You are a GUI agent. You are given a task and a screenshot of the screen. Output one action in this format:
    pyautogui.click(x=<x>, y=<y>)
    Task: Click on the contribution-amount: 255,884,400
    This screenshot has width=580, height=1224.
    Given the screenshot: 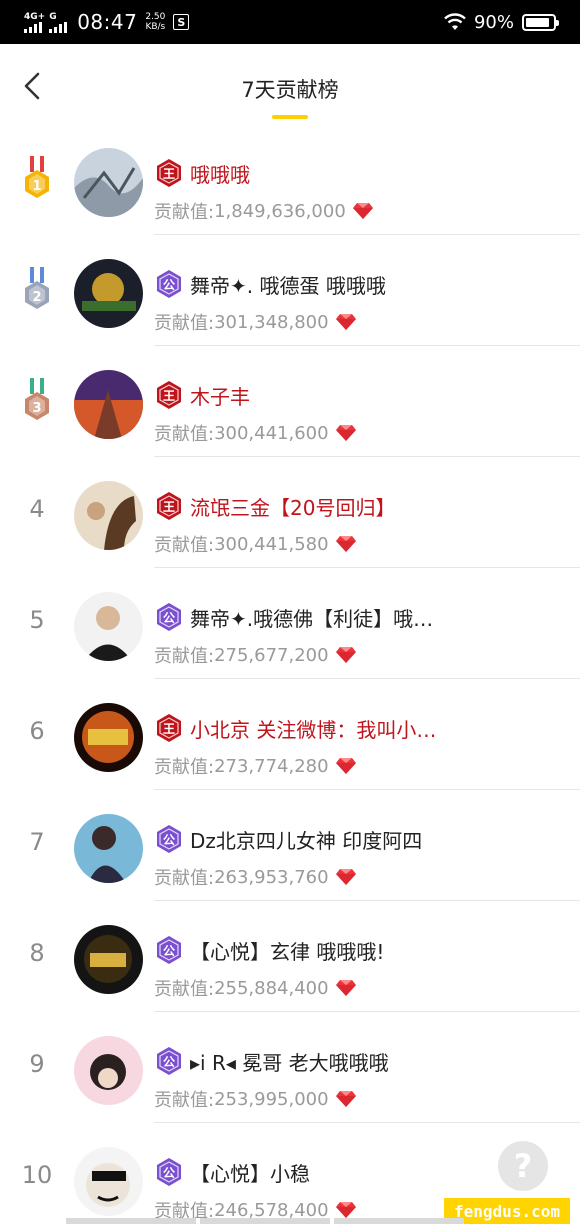 What is the action you would take?
    pyautogui.click(x=271, y=988)
    